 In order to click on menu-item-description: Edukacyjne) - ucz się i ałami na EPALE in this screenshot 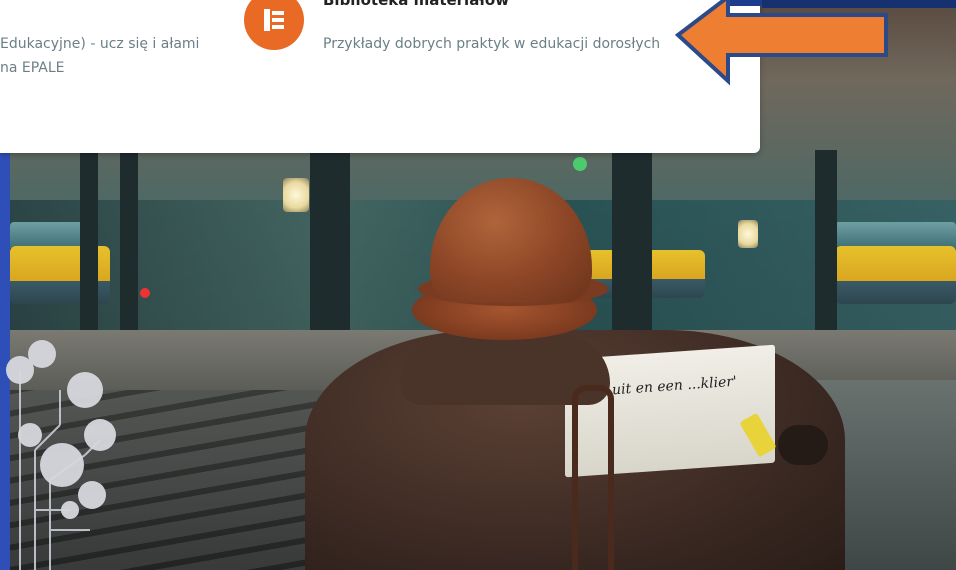, I will do `click(105, 56)`.